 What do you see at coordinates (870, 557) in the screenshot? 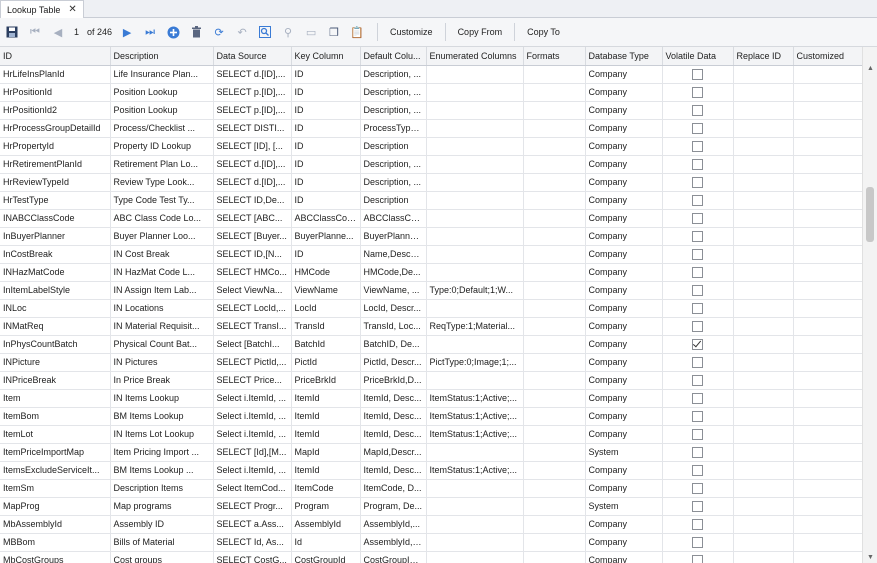
I see `scroll-down-icon: ▼` at bounding box center [870, 557].